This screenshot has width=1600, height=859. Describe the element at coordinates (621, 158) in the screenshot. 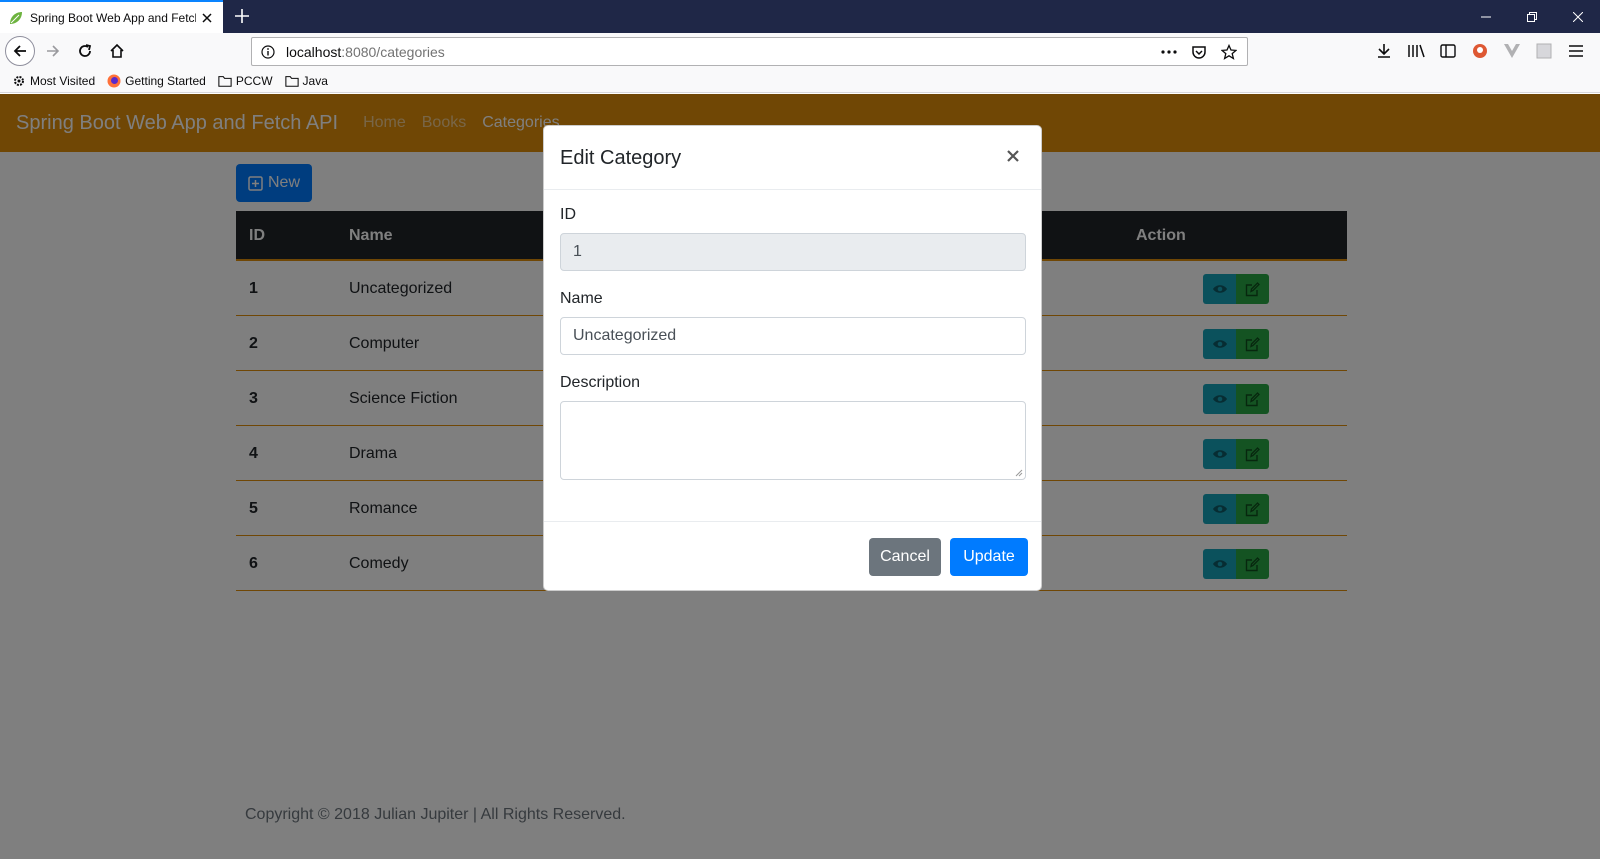

I see `modal-title: Edit Category` at that location.